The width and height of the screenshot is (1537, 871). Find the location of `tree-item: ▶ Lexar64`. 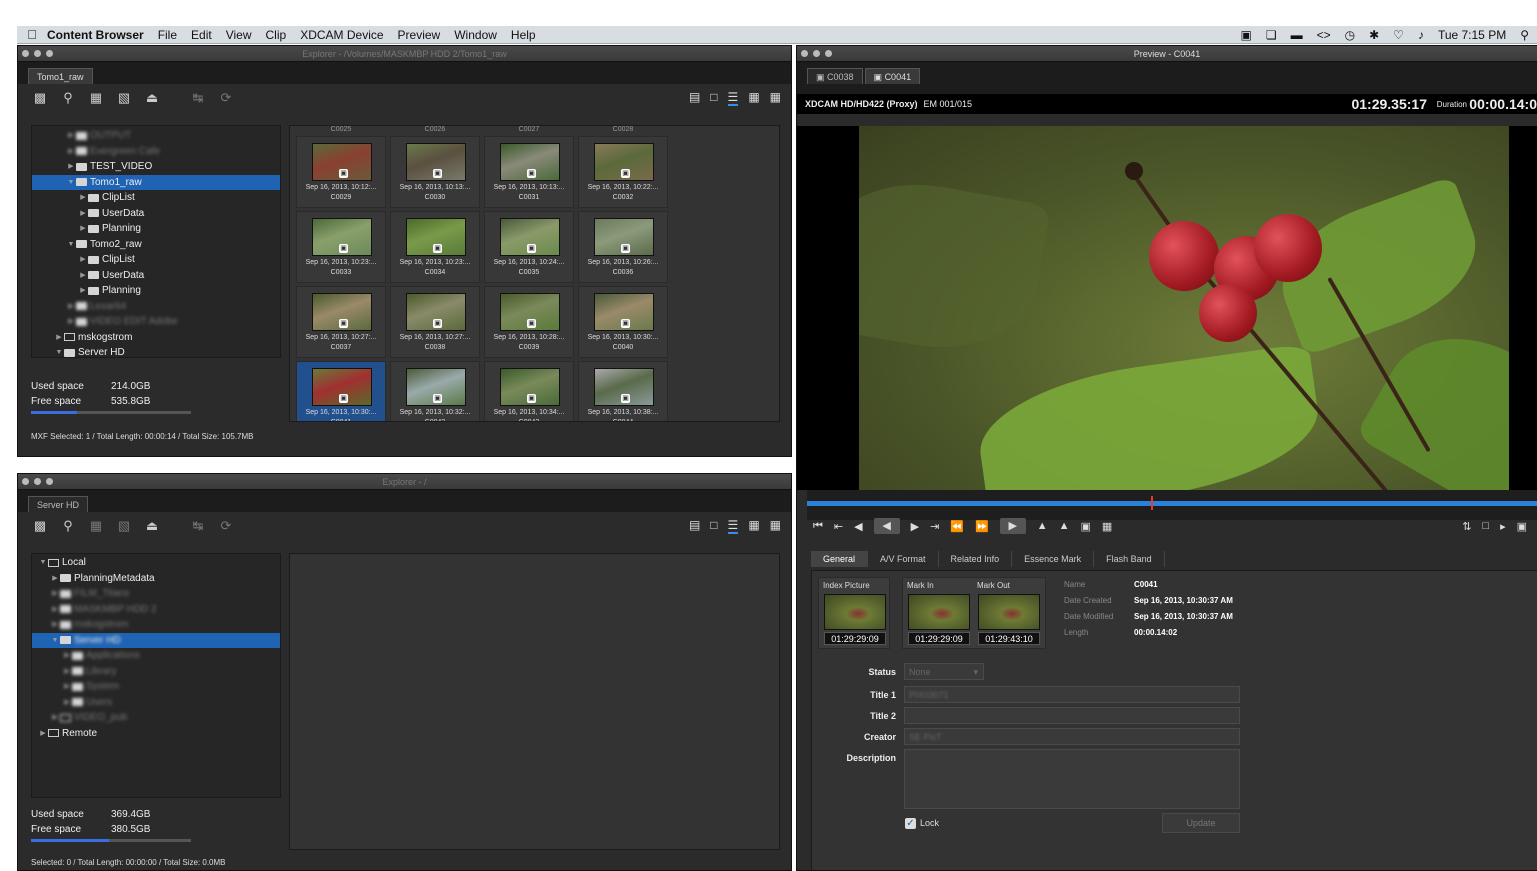

tree-item: ▶ Lexar64 is located at coordinates (156, 307).